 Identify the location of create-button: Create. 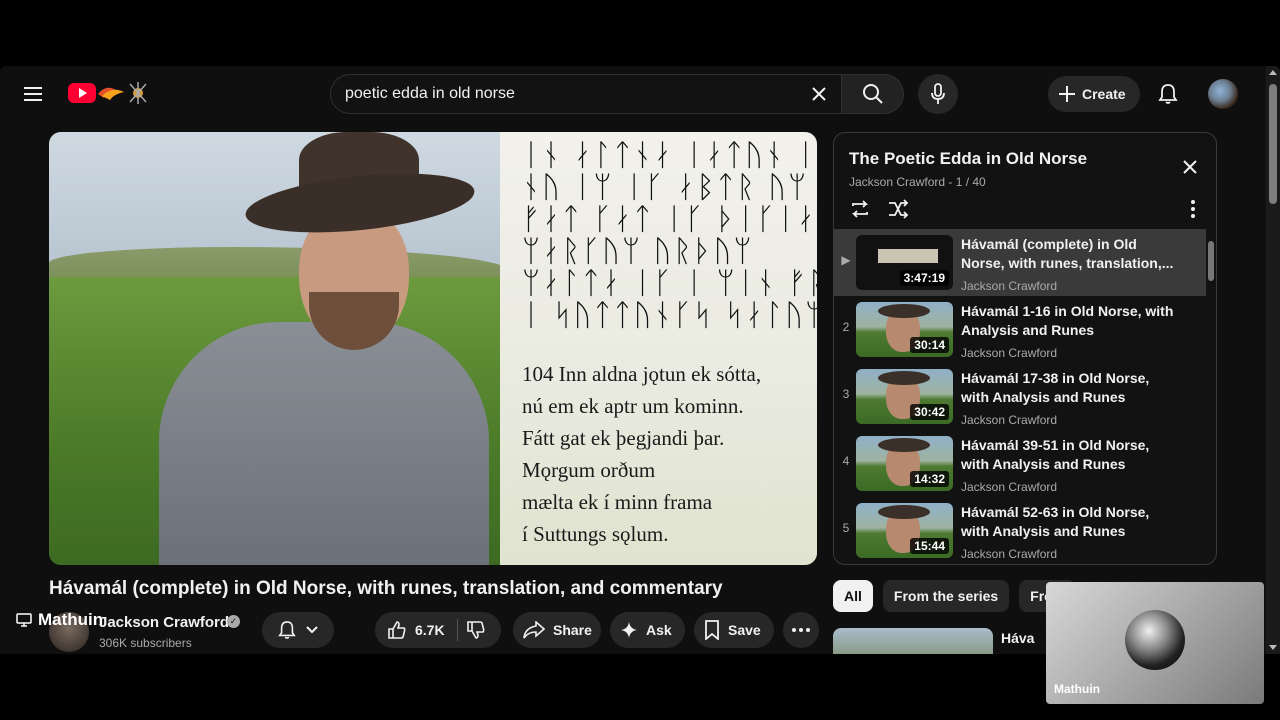
(1094, 94).